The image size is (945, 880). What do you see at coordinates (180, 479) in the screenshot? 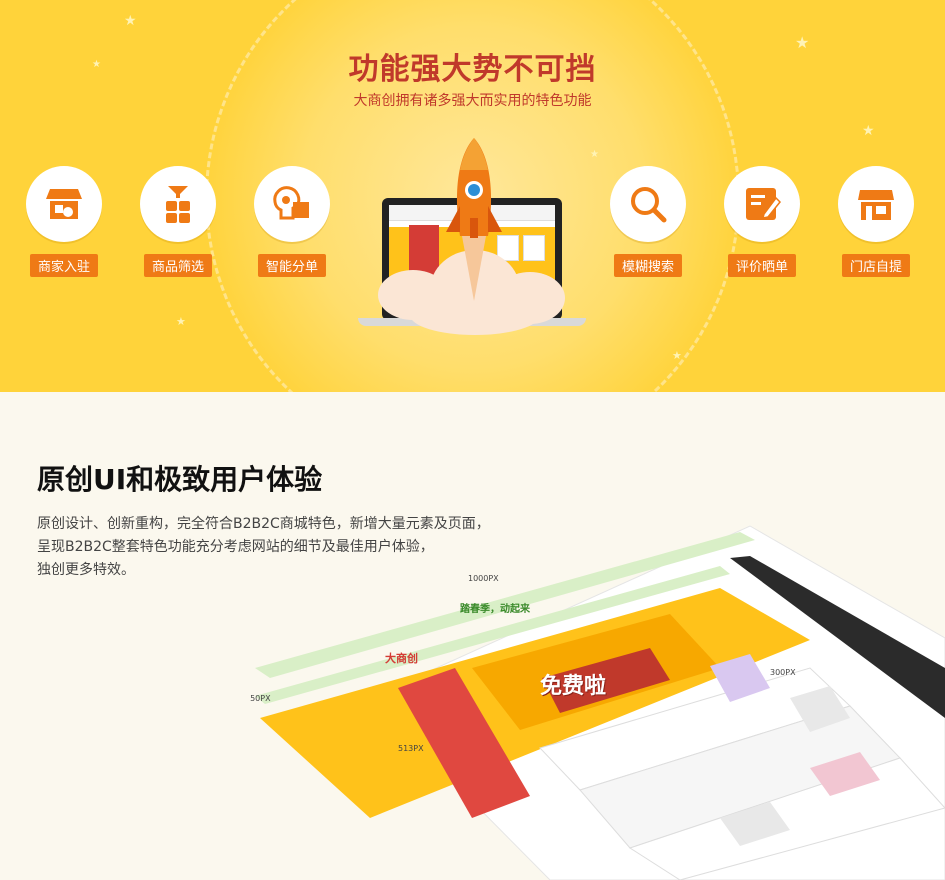
I see `section-title: 原创UI和极致用户体验` at bounding box center [180, 479].